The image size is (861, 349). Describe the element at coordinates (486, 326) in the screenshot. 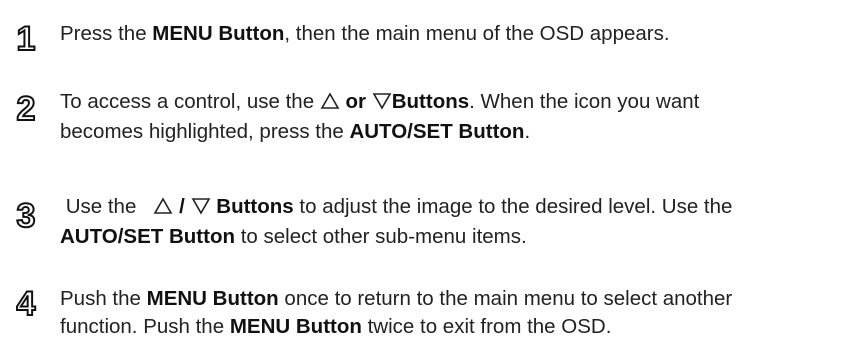

I see `step-4-text-d: twice to exit from the OSD.` at that location.